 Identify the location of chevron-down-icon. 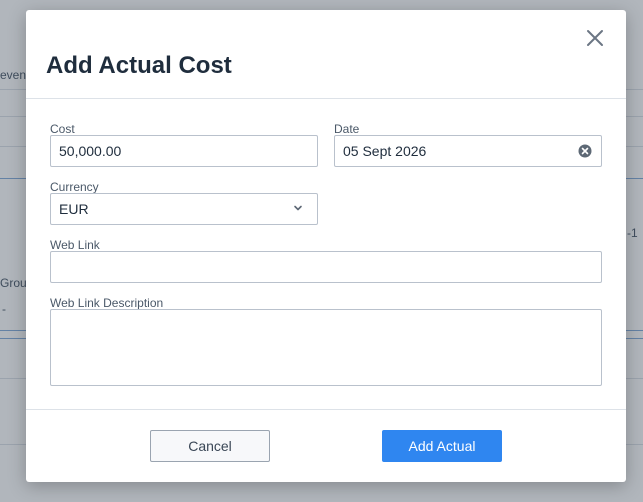
(298, 208).